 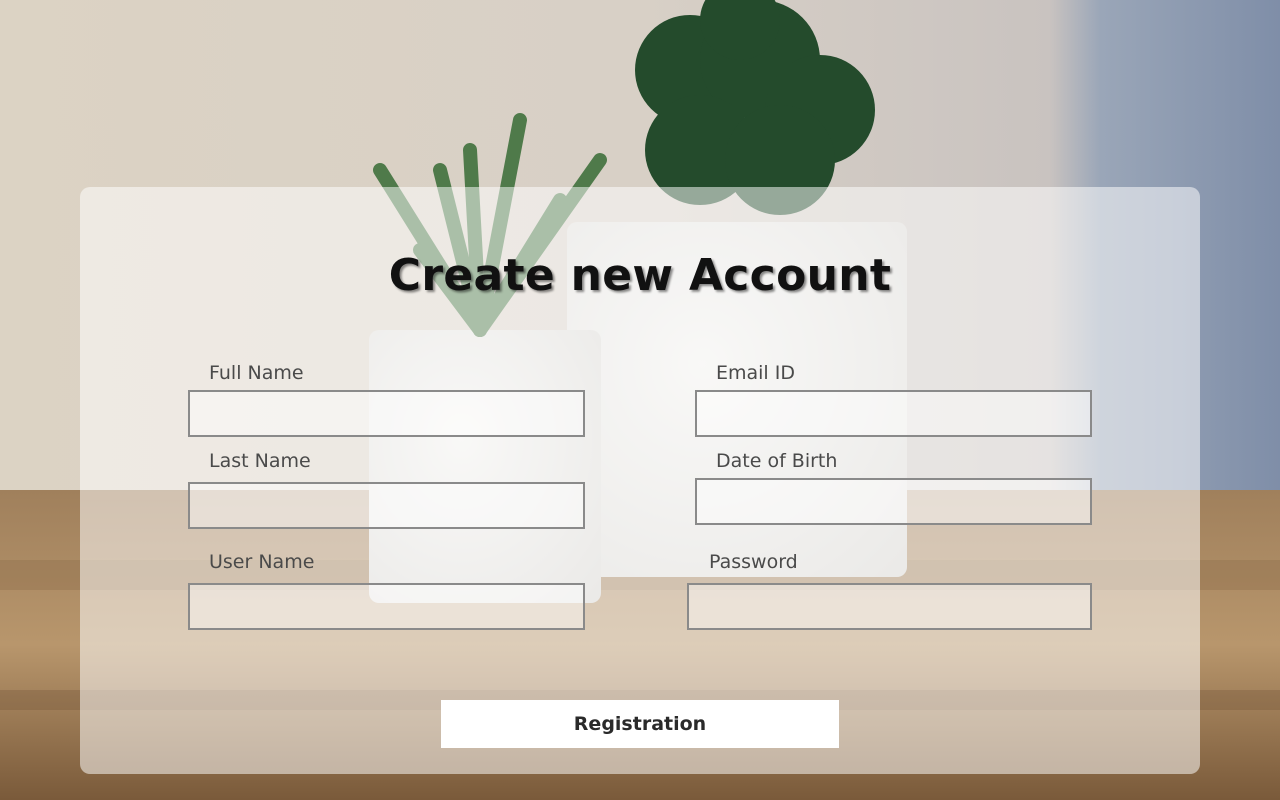 What do you see at coordinates (893, 413) in the screenshot?
I see `email-field` at bounding box center [893, 413].